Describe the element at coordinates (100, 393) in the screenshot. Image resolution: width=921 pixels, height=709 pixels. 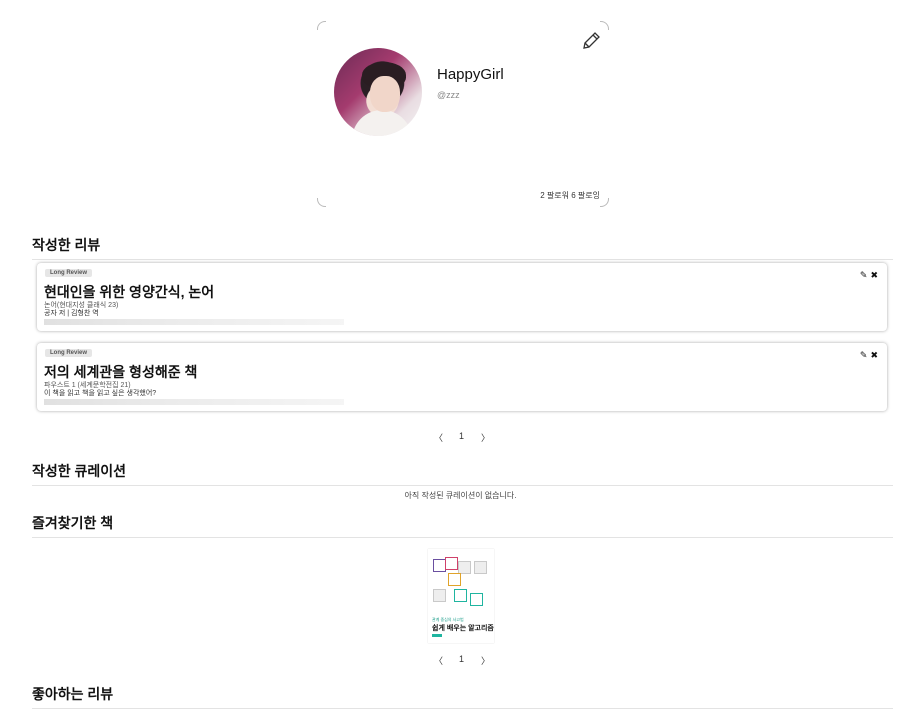
I see `review-excerpt: 이 책을 읽고 책을 읽고 싶은 생각했어?` at that location.